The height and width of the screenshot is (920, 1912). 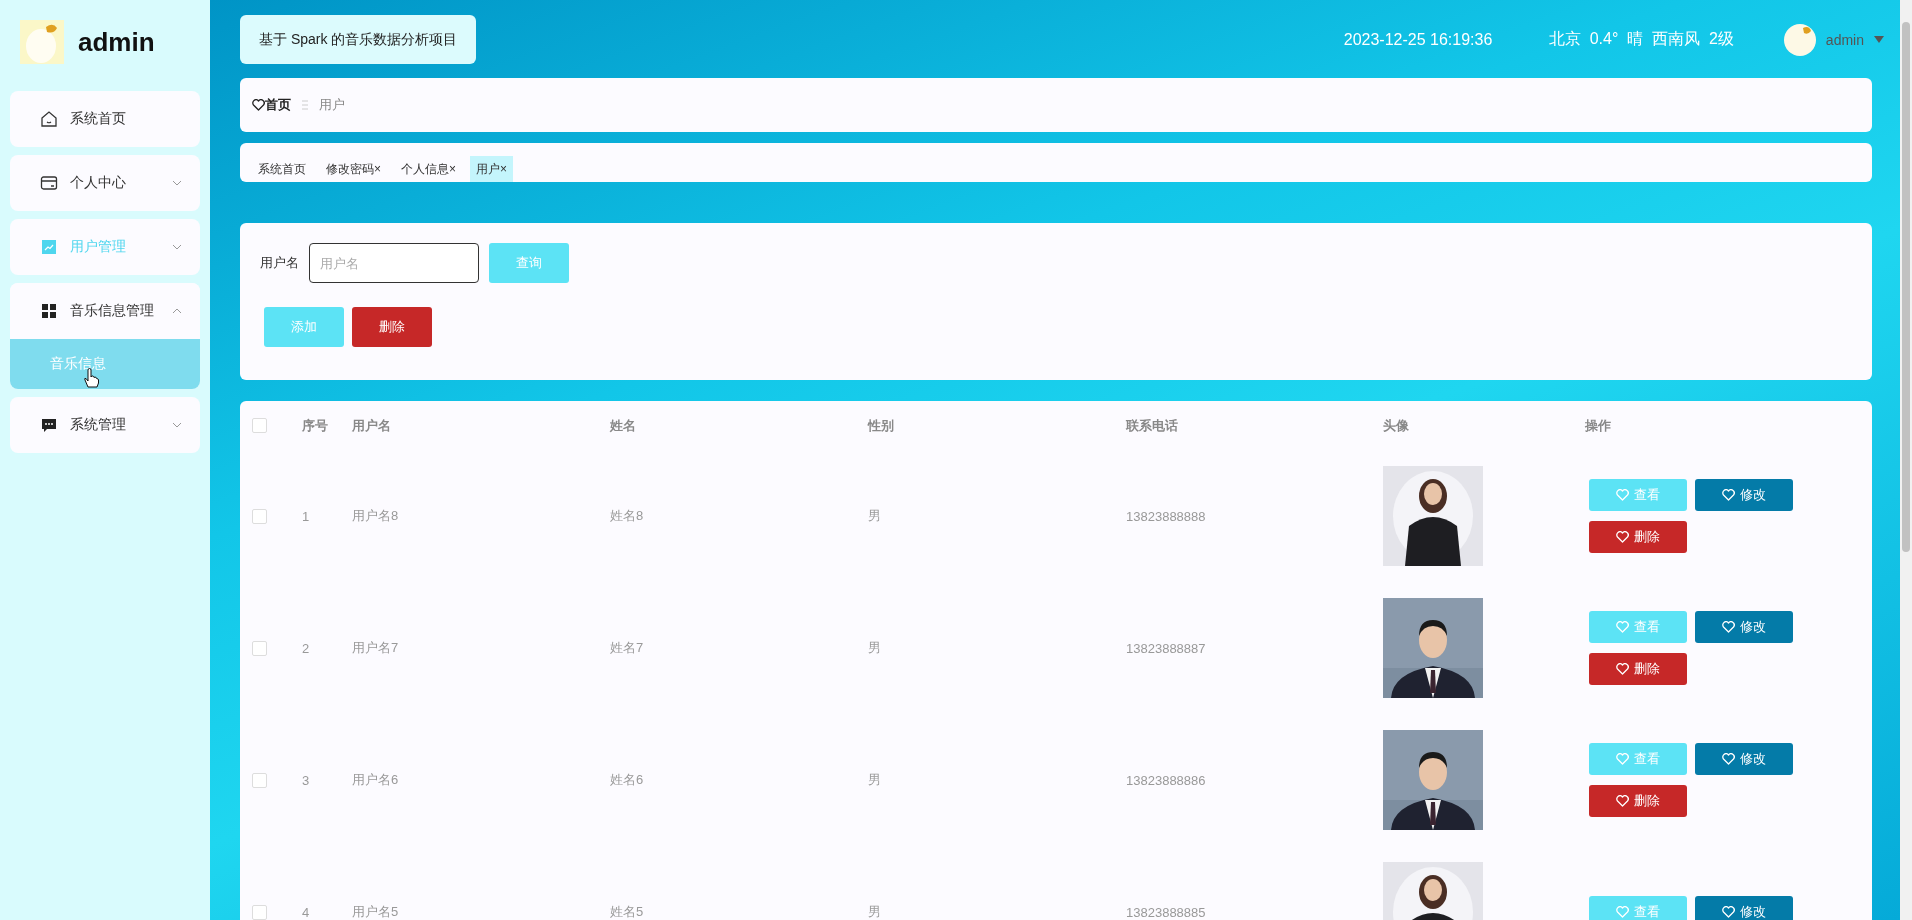 I want to click on caret-icon, so click(x=1879, y=39).